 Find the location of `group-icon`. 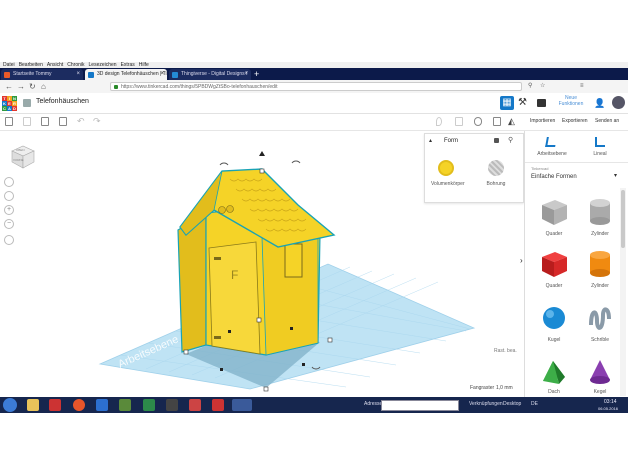

group-icon is located at coordinates (459, 121).